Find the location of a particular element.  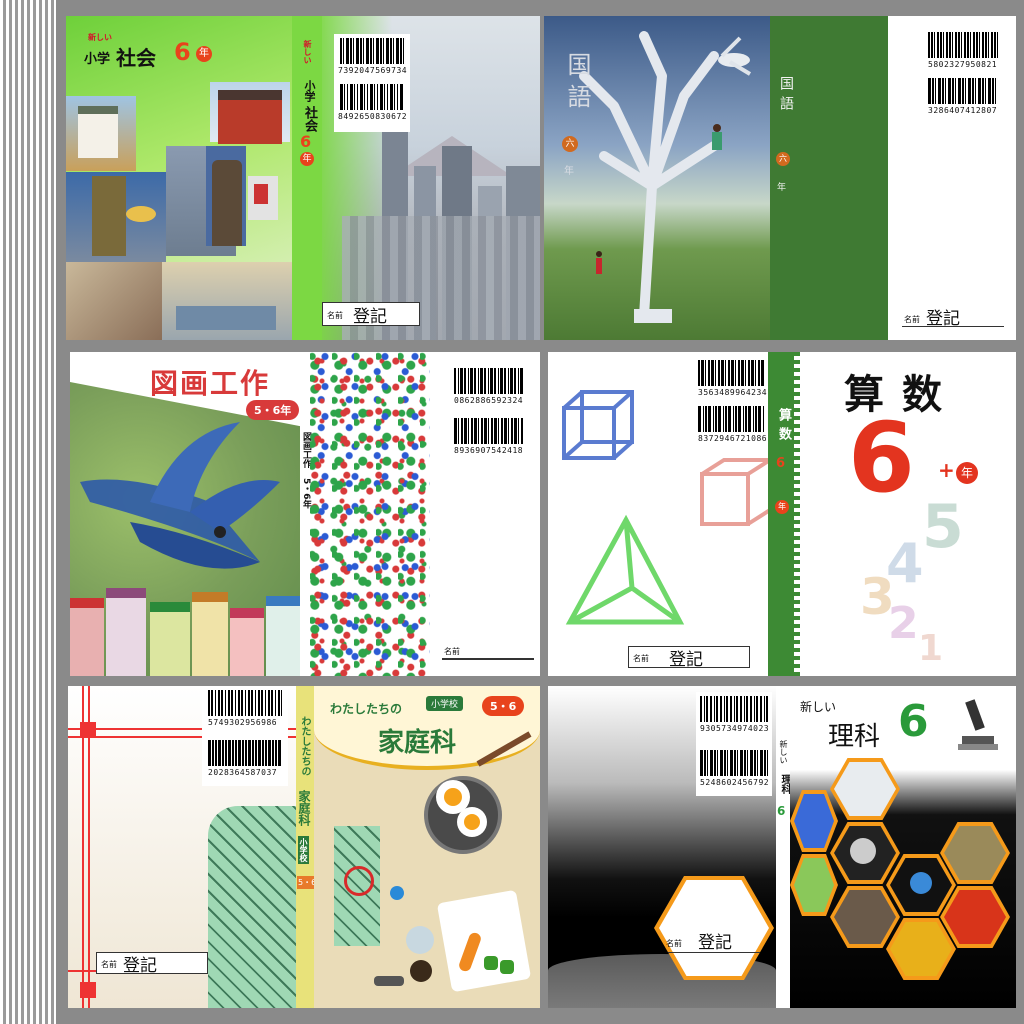

social-grade-unit: 年 is located at coordinates (204, 54).